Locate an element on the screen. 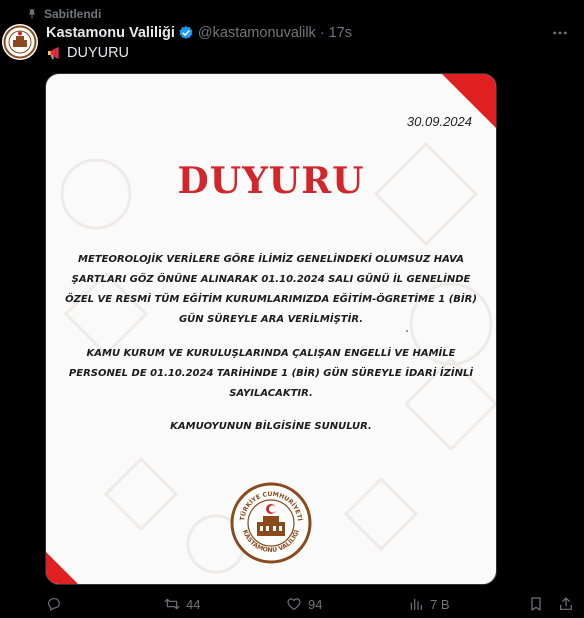  reply-icon is located at coordinates (54, 604).